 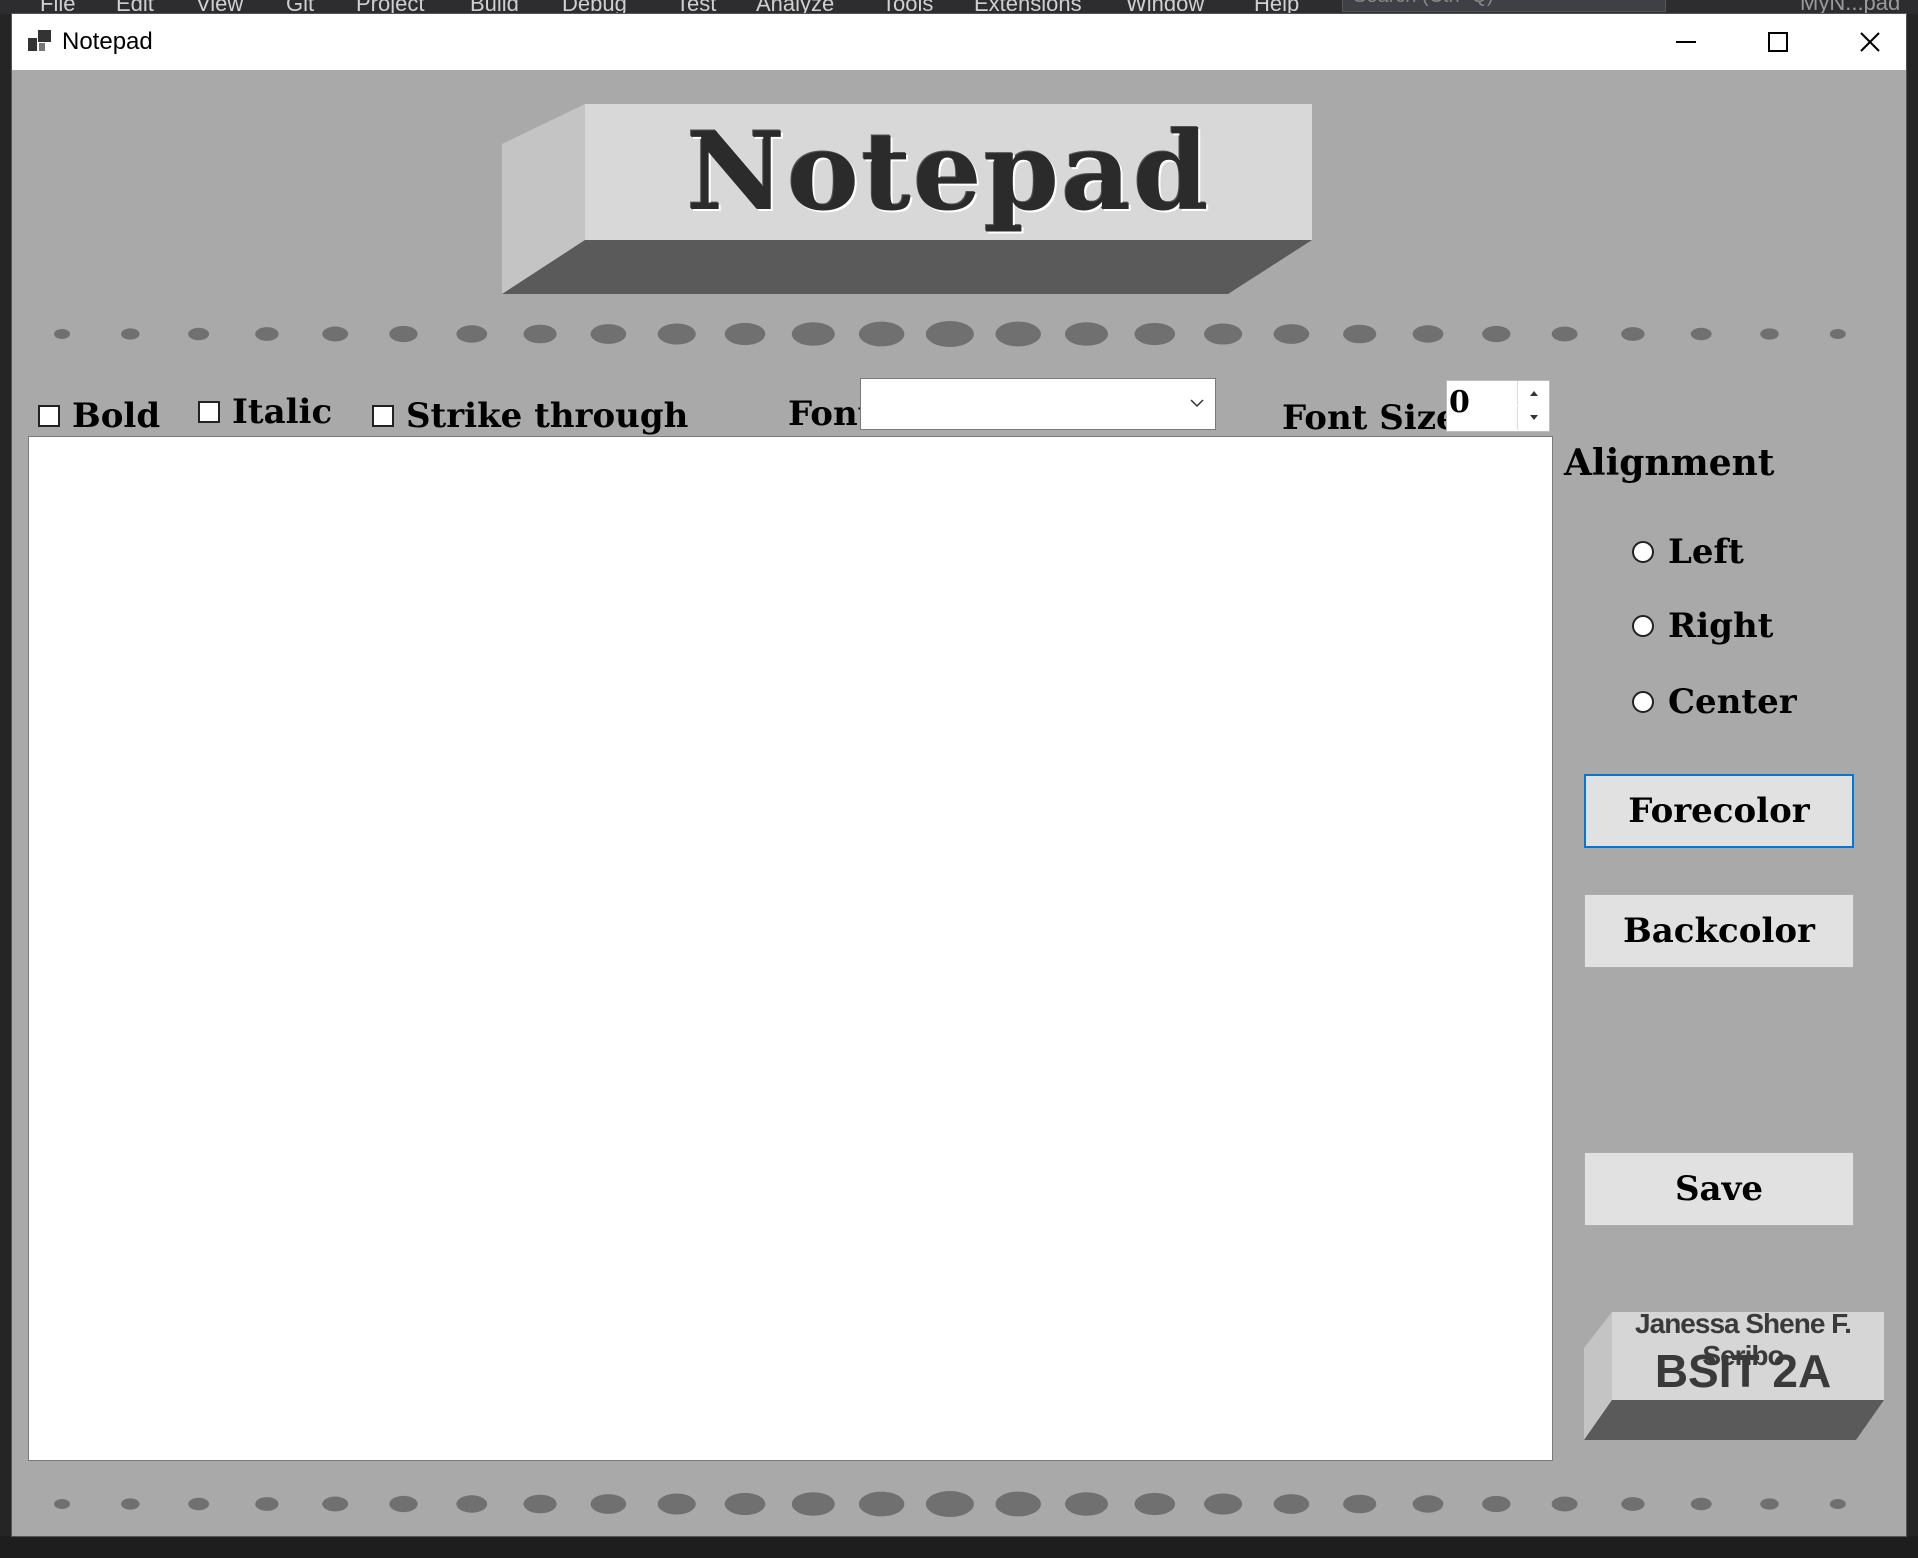 I want to click on backcolor-button: Backcolor, so click(x=1719, y=931).